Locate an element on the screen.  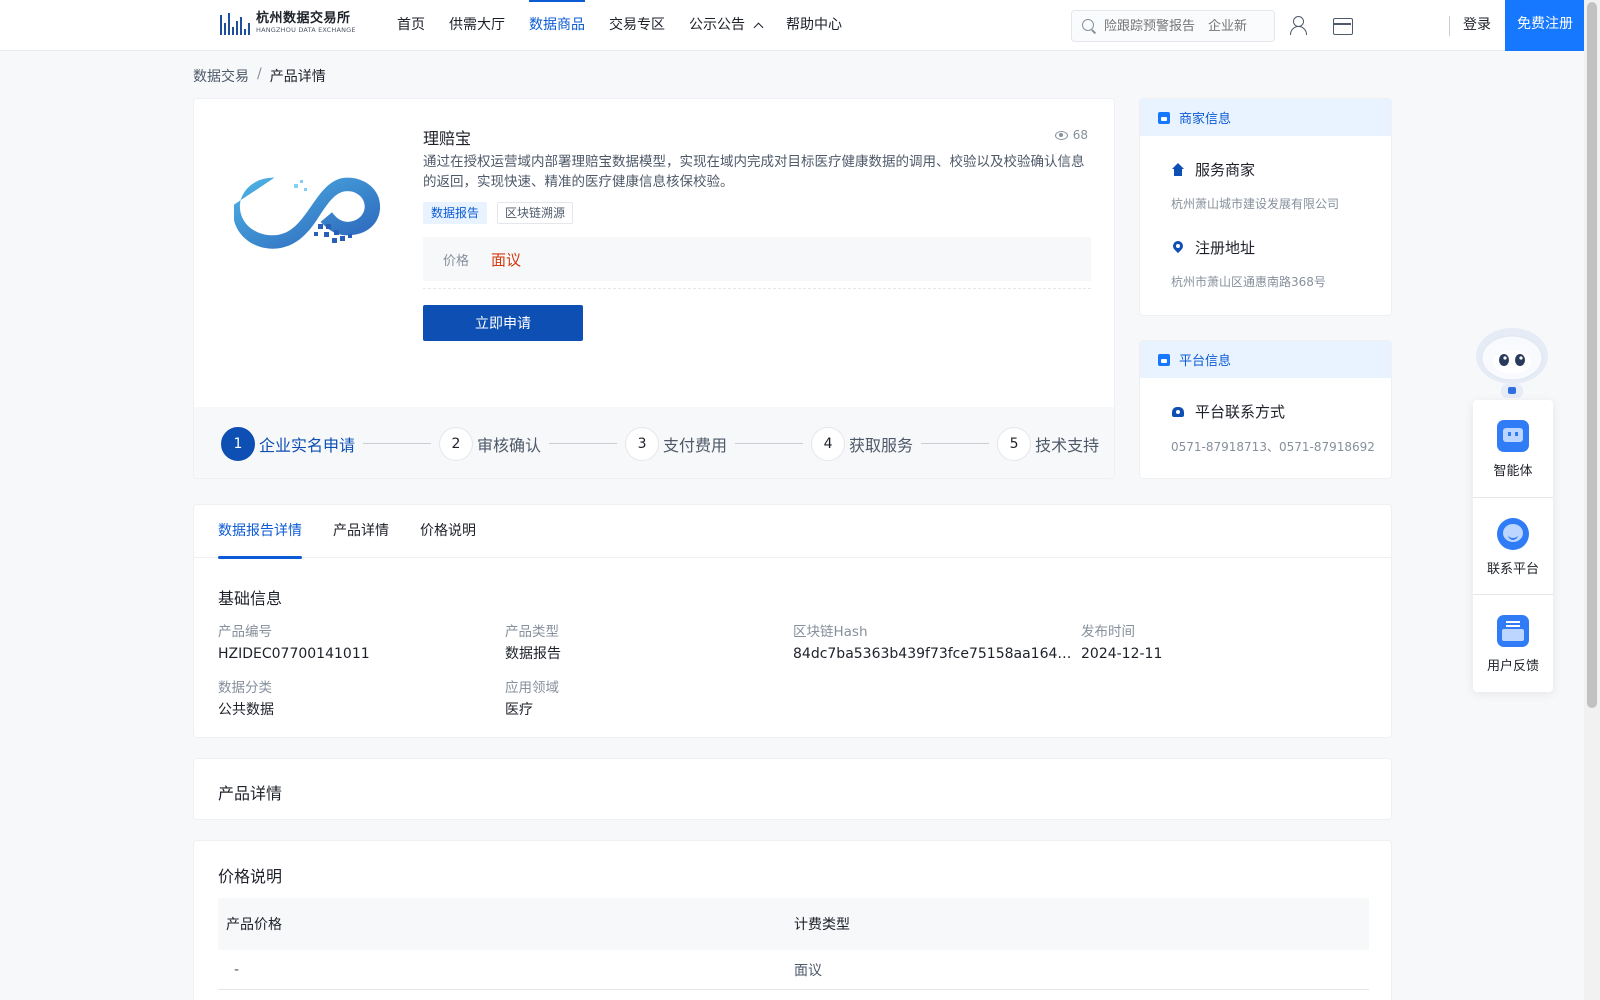
eye-icon is located at coordinates (1061, 135).